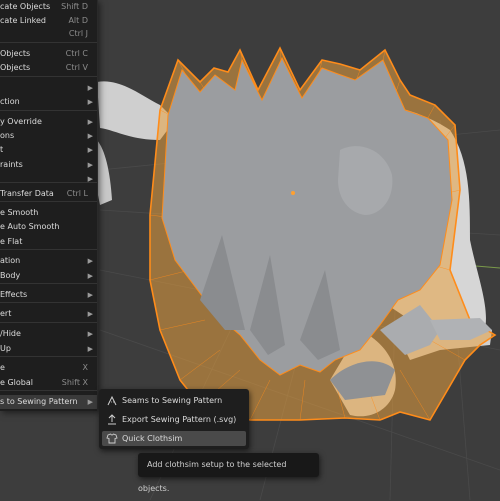 Image resolution: width=500 pixels, height=501 pixels. What do you see at coordinates (48, 383) in the screenshot?
I see `object-menu-item: e Global Shift X` at bounding box center [48, 383].